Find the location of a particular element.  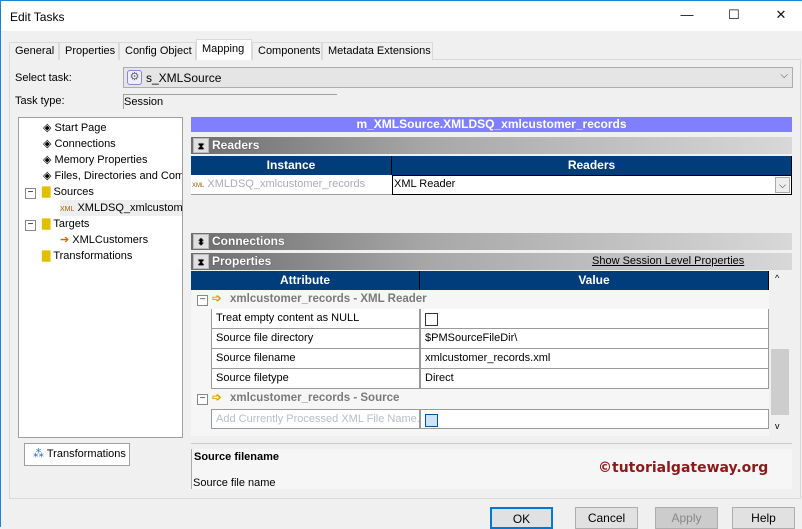

target-icon: ➔ is located at coordinates (65, 240).